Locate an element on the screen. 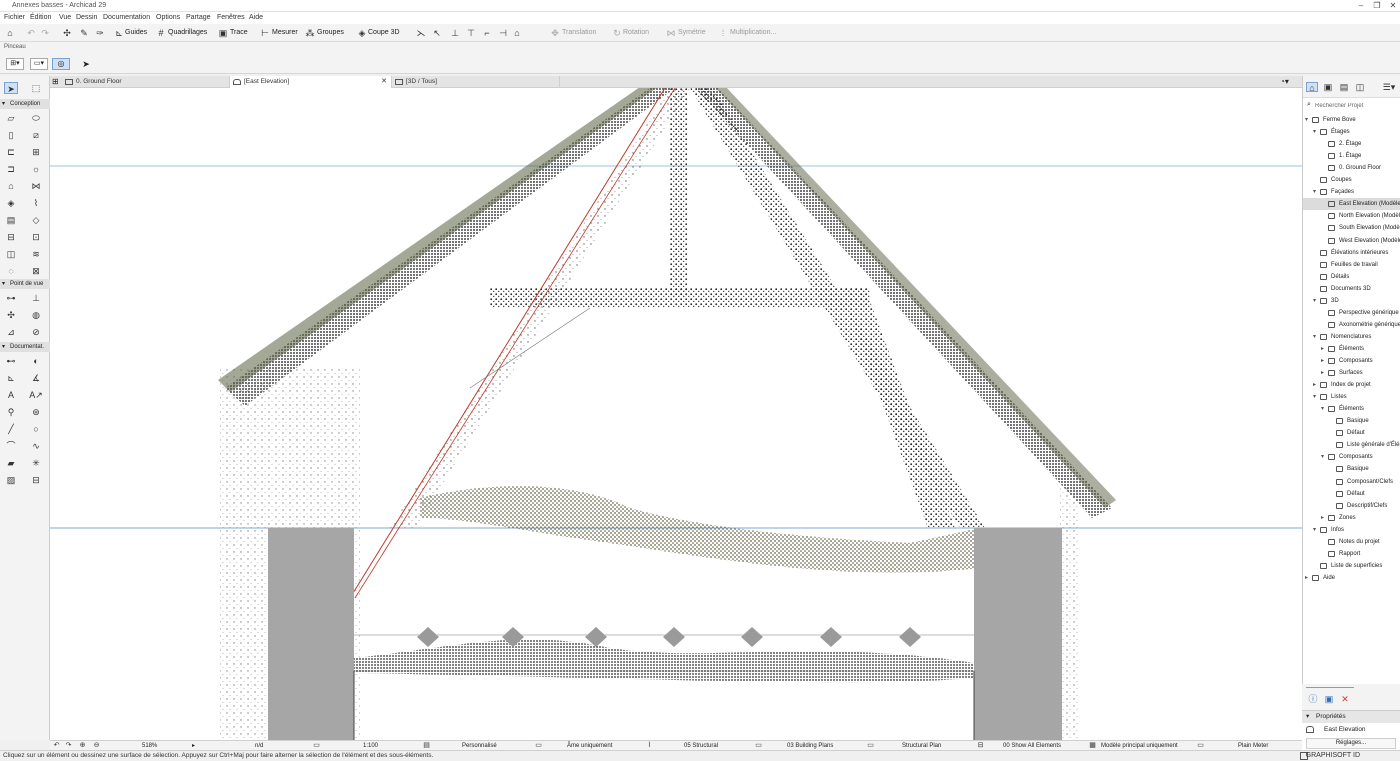 The image size is (1400, 761). eyedropper-icon: ✎ is located at coordinates (84, 33).